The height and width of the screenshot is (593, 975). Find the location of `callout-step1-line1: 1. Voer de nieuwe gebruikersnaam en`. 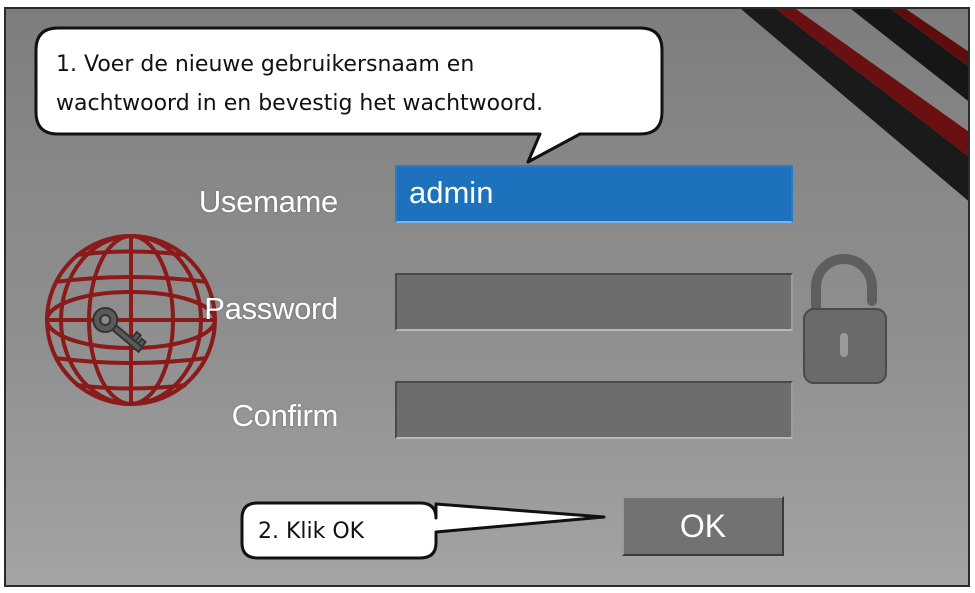

callout-step1-line1: 1. Voer de nieuwe gebruikersnaam en is located at coordinates (265, 64).